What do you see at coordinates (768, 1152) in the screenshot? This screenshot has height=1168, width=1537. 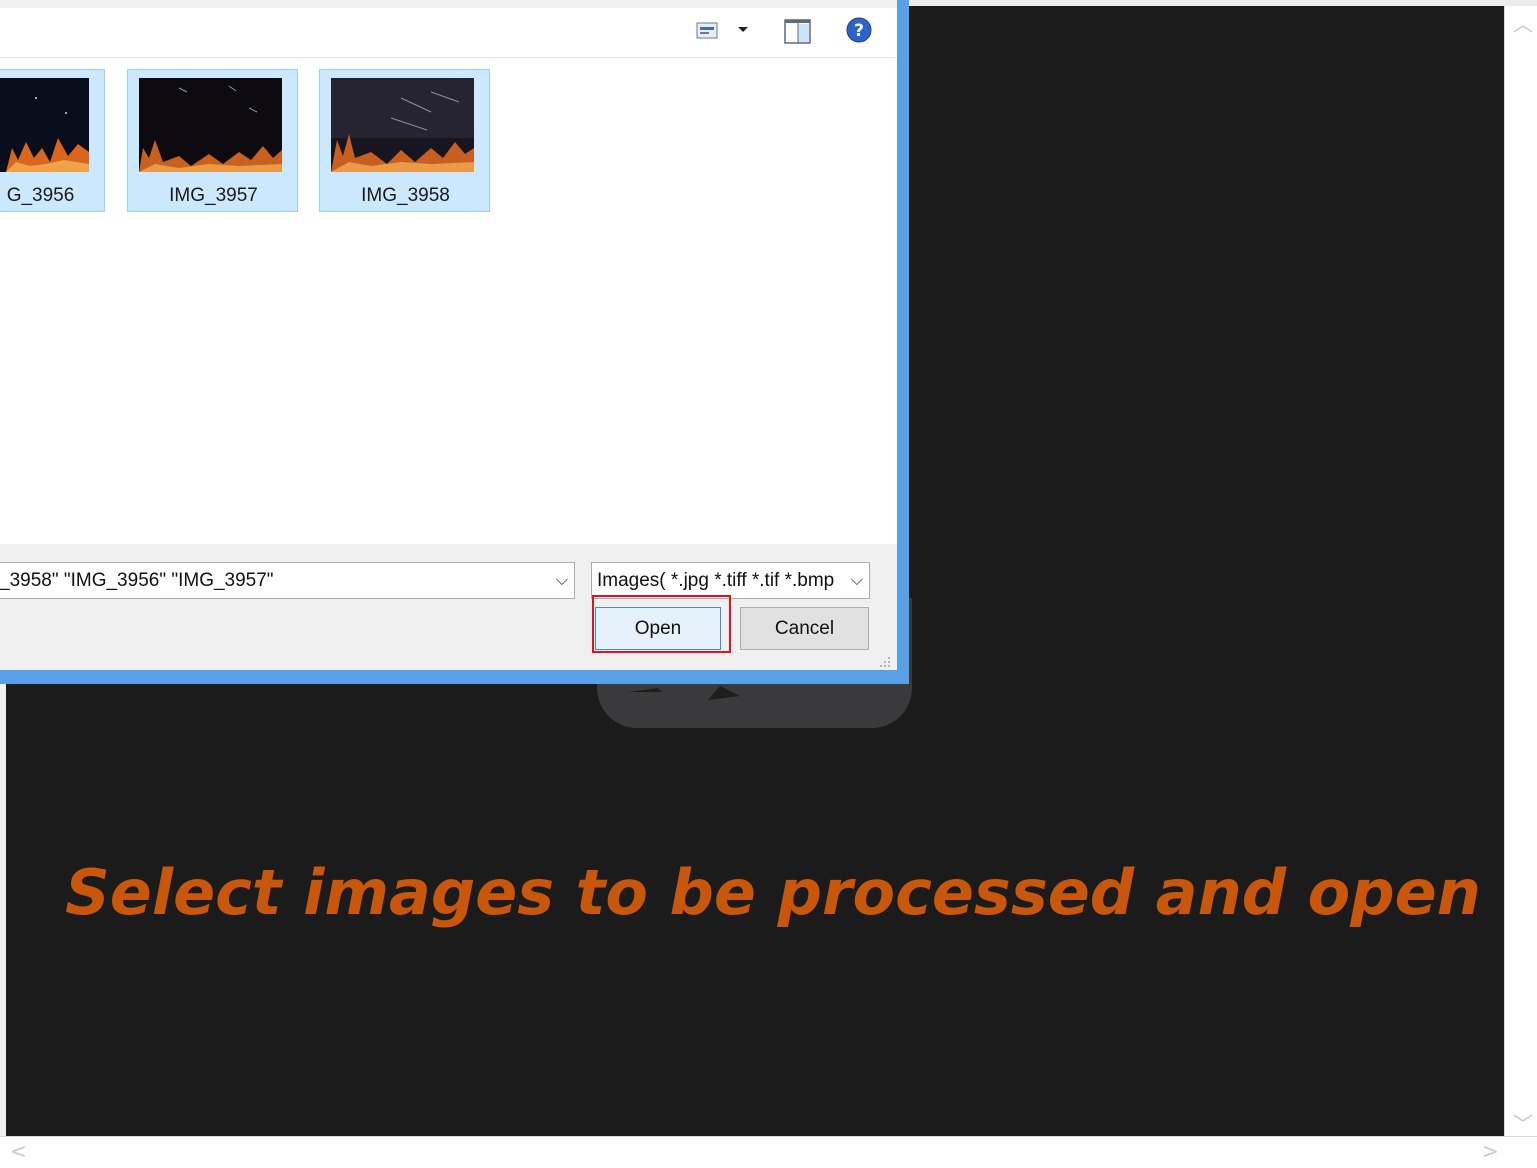 I see `horizontal-scrollbar: < >` at bounding box center [768, 1152].